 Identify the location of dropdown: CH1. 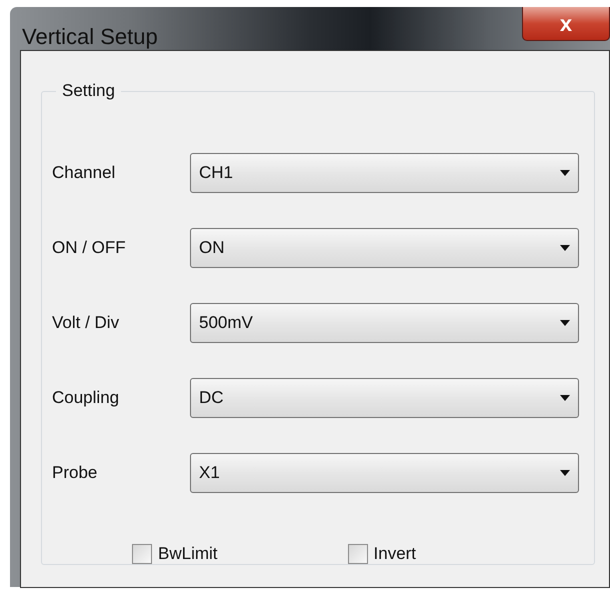
(384, 172).